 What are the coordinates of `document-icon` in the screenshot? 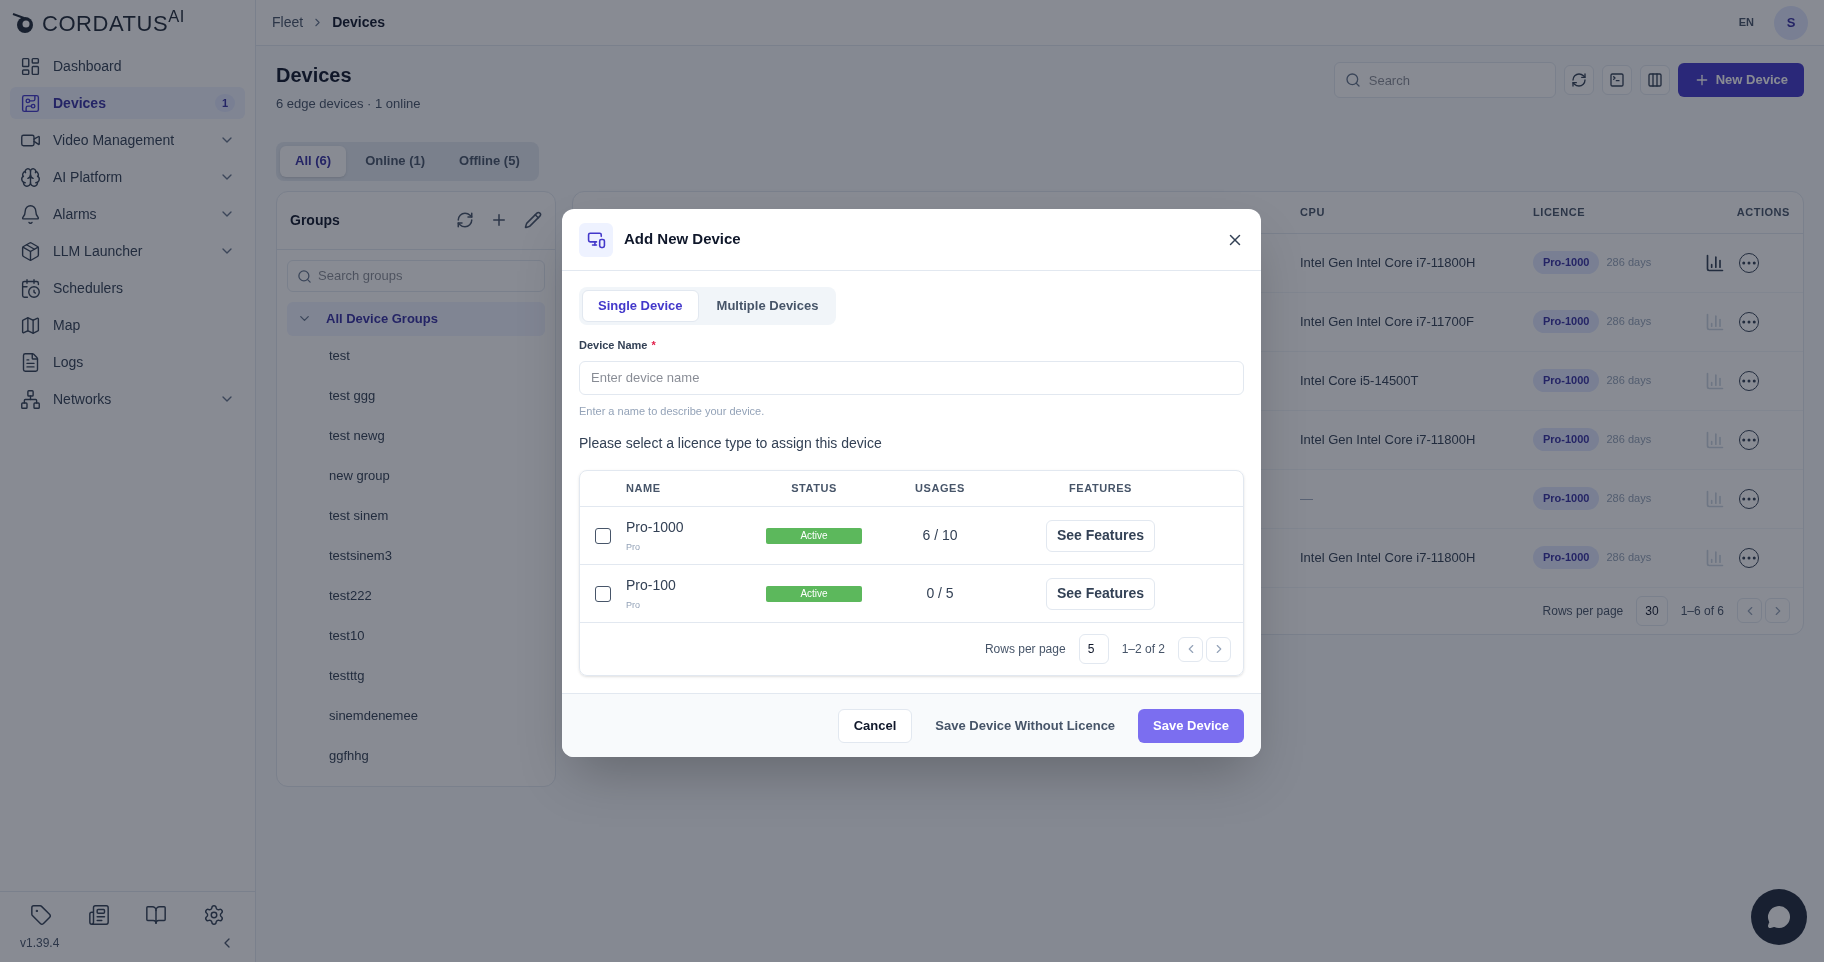 It's located at (30, 362).